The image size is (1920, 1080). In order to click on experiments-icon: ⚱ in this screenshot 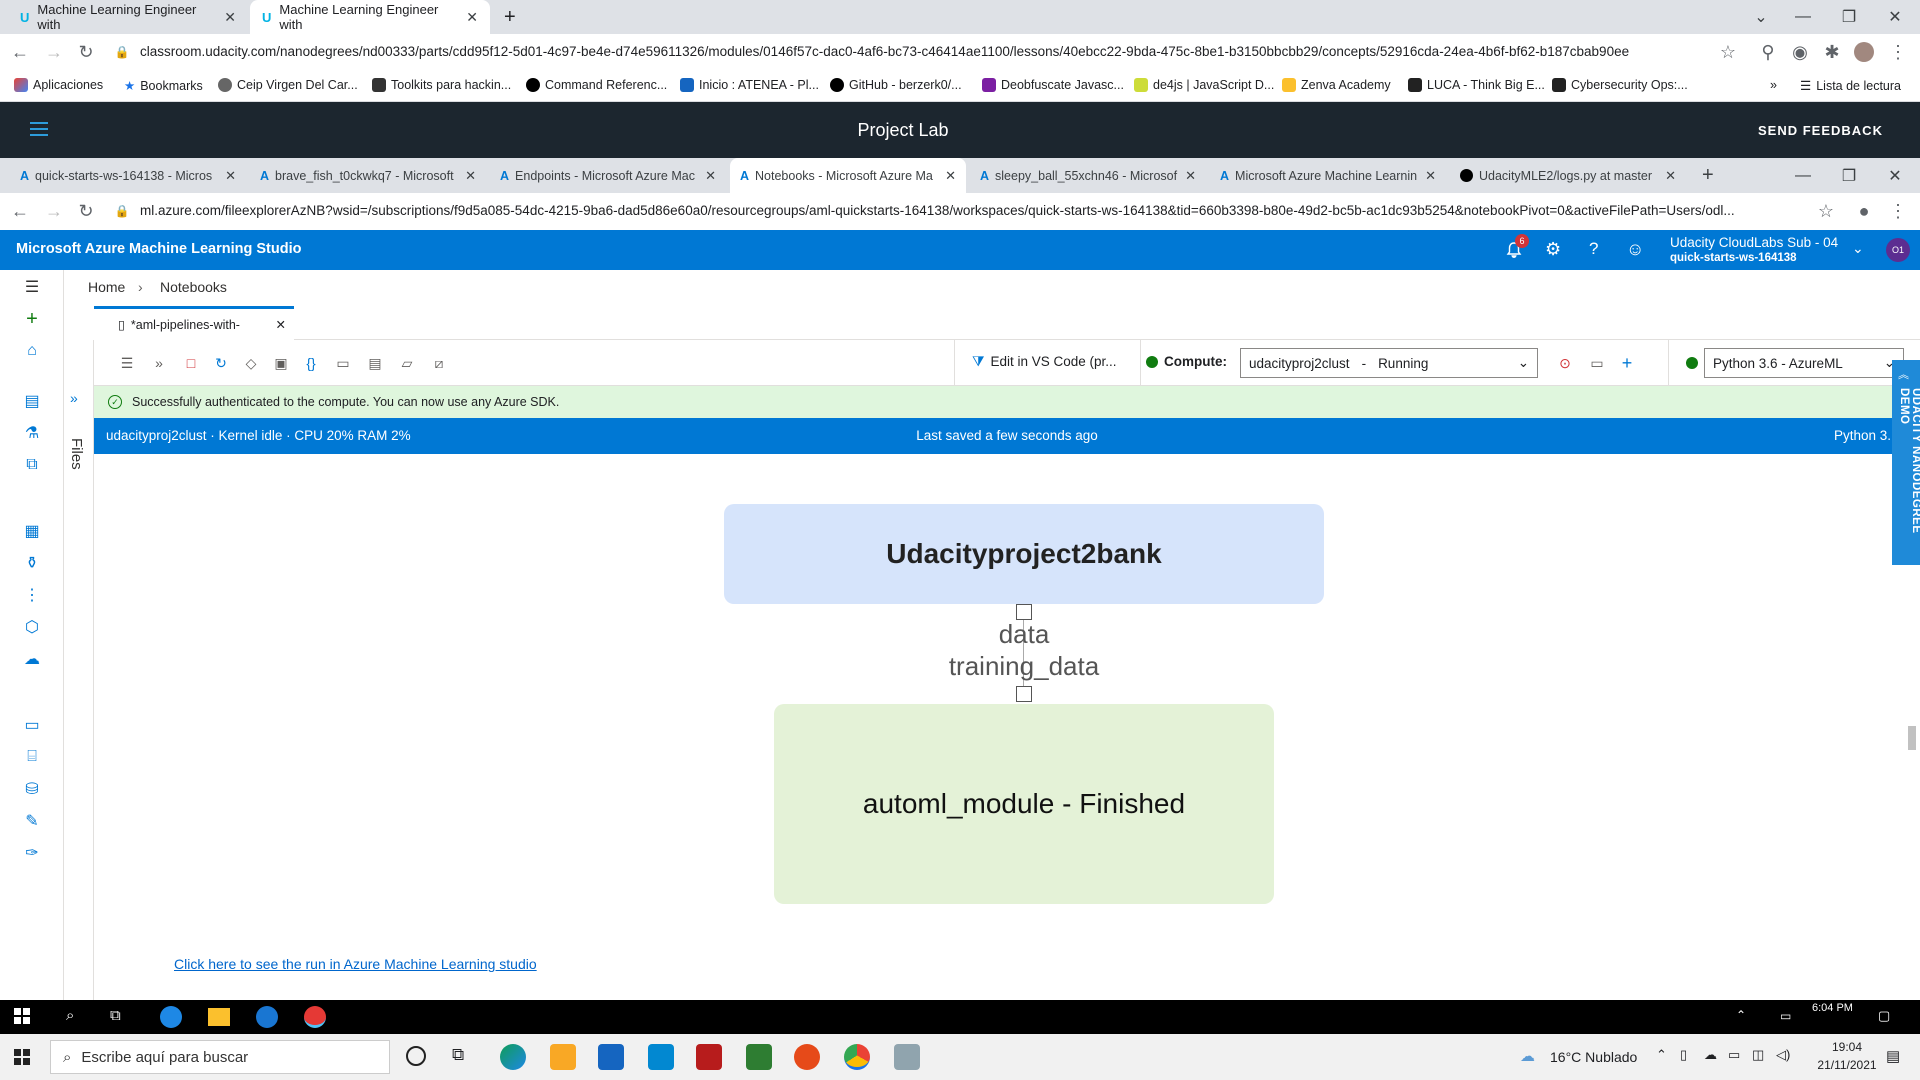, I will do `click(32, 563)`.